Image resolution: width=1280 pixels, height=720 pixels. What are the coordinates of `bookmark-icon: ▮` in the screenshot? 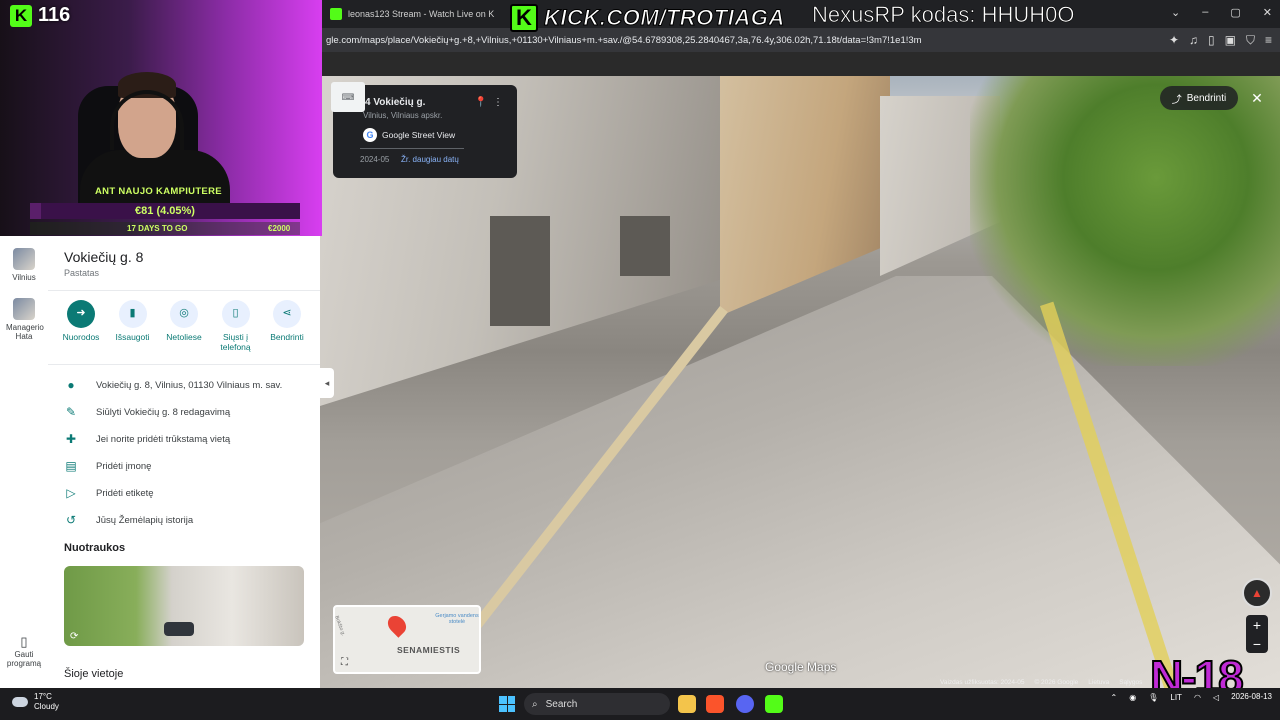 It's located at (132, 314).